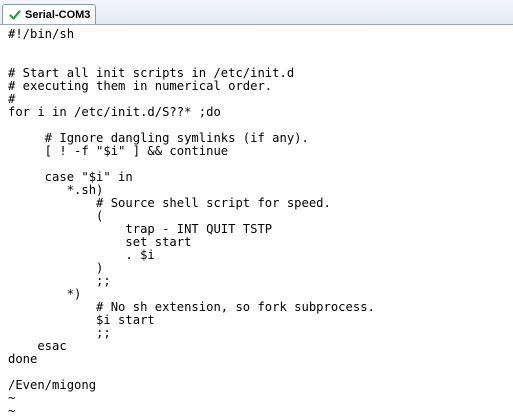  What do you see at coordinates (41, 34) in the screenshot?
I see `terminal-line: #!/bin/sh` at bounding box center [41, 34].